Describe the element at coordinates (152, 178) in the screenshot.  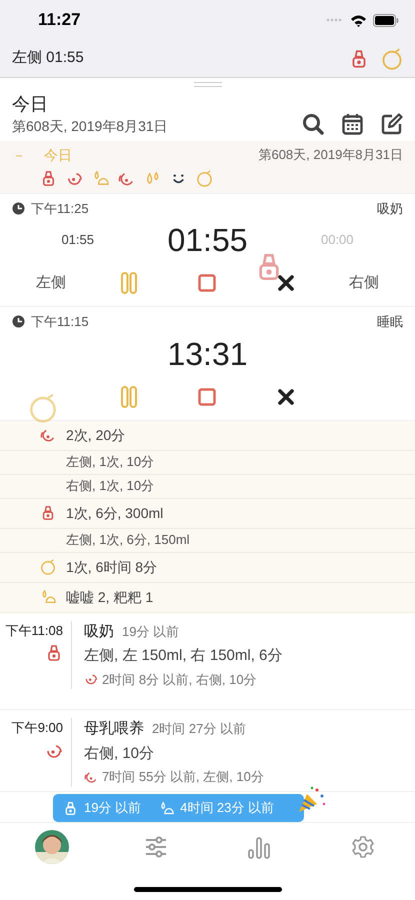
I see `drops-icon` at that location.